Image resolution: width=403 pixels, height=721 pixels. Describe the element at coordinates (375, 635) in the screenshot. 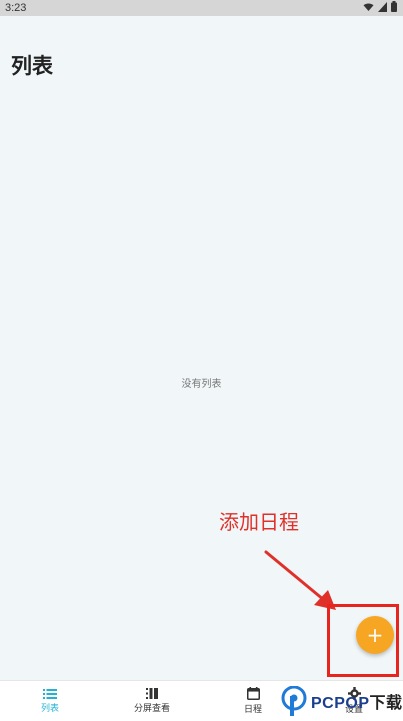

I see `add-schedule-button: +` at that location.